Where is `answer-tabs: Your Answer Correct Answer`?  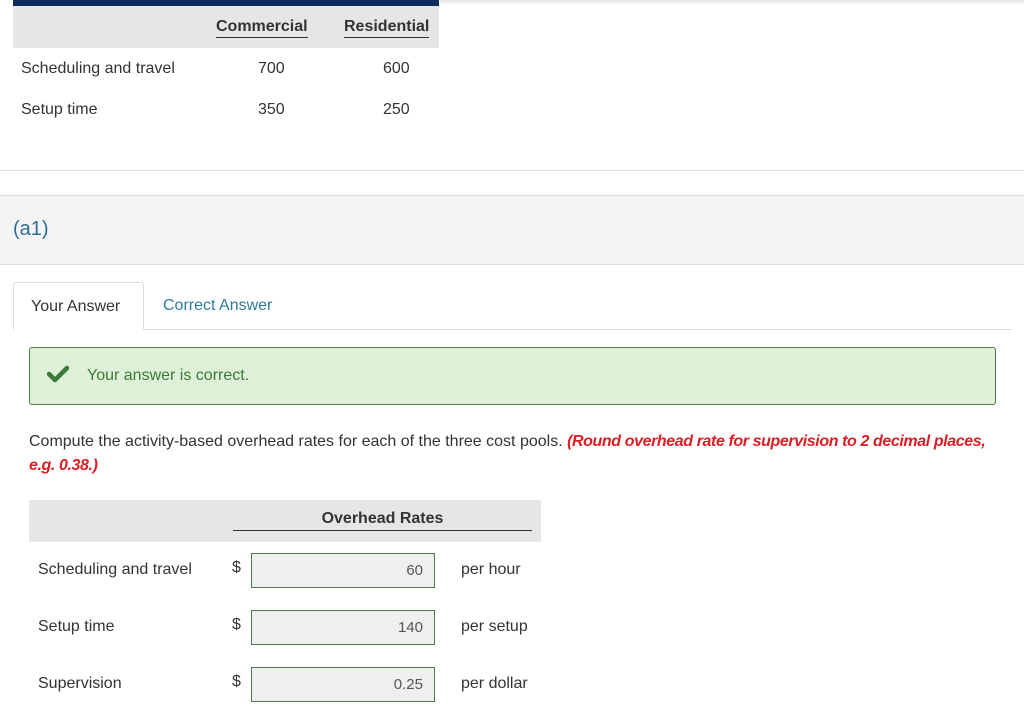
answer-tabs: Your Answer Correct Answer is located at coordinates (512, 306).